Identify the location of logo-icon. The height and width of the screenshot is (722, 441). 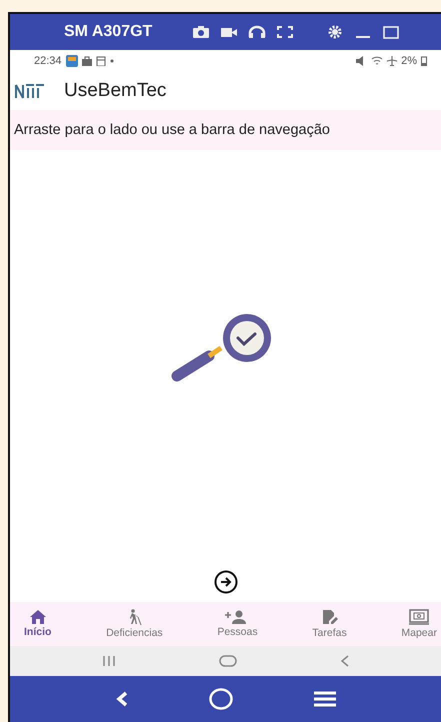
(30, 91).